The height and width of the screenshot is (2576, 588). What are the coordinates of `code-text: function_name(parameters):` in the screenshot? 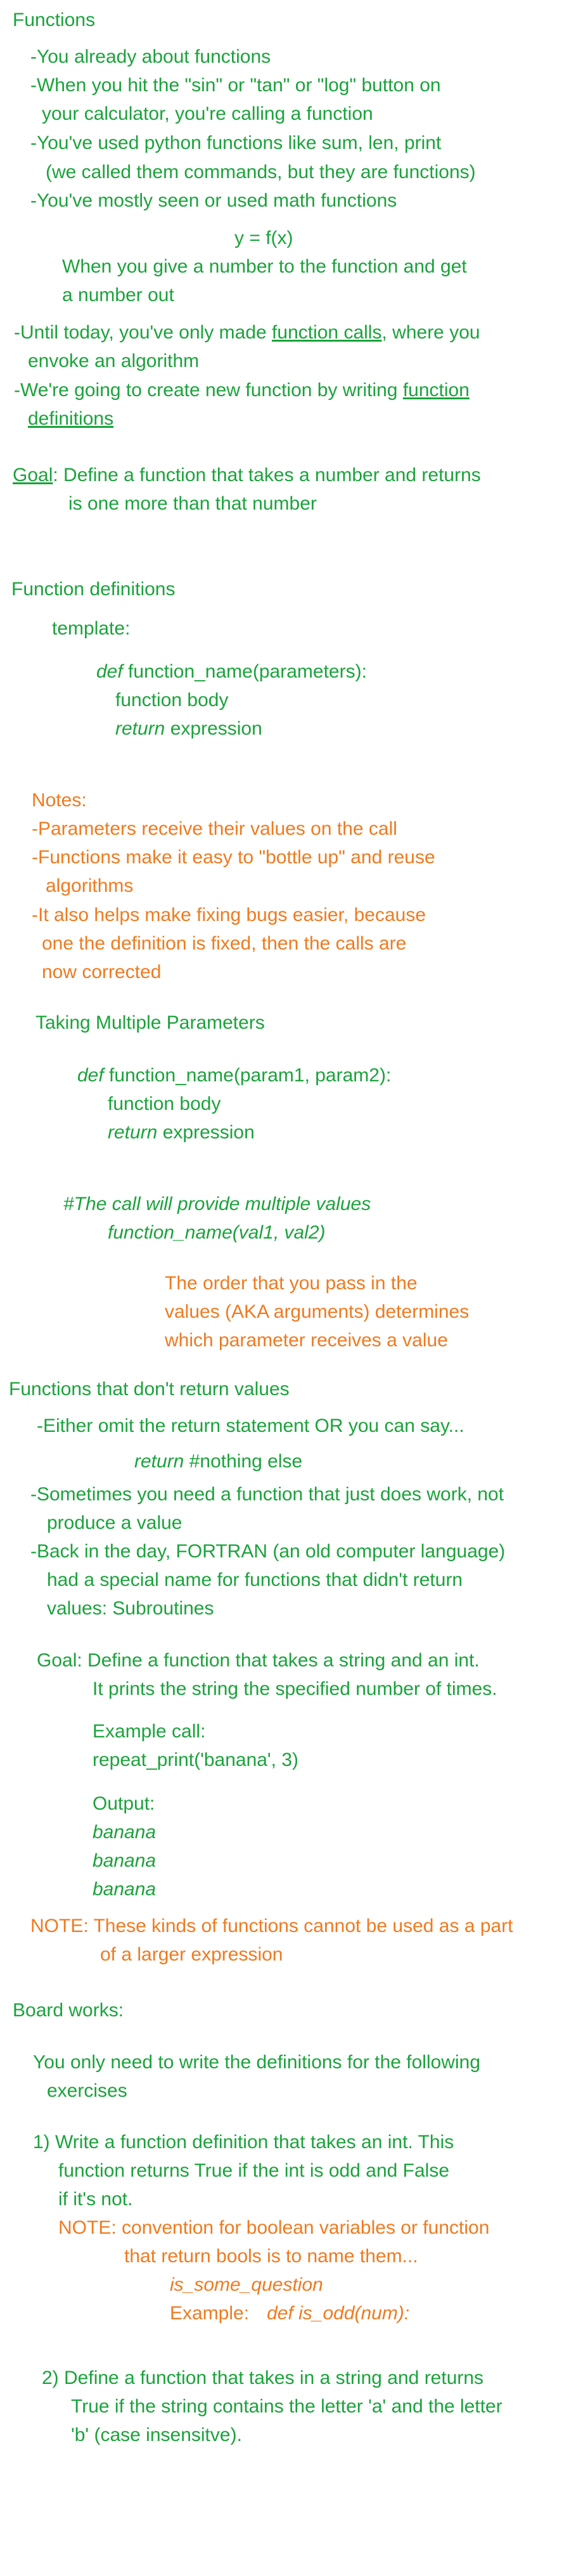 It's located at (244, 671).